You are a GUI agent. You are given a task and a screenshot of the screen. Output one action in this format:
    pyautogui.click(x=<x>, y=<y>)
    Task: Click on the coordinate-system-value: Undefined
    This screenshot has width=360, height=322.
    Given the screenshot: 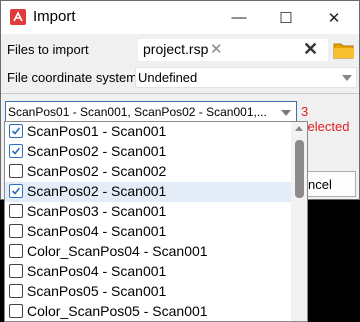 What is the action you would take?
    pyautogui.click(x=168, y=77)
    